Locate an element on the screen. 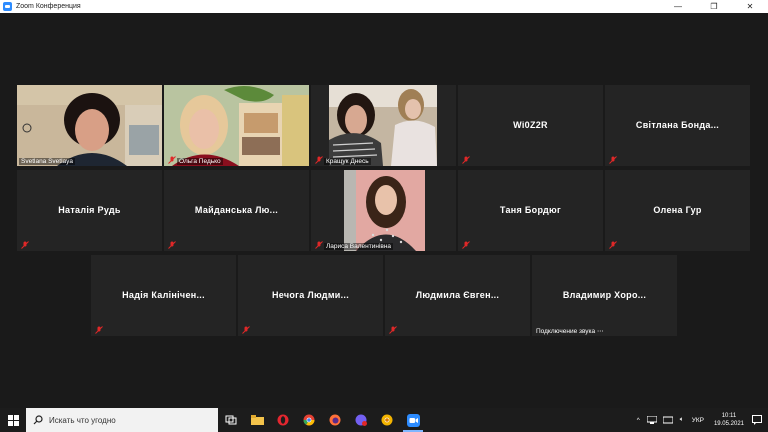 The image size is (768, 432). taskbar-file-explorer is located at coordinates (257, 420).